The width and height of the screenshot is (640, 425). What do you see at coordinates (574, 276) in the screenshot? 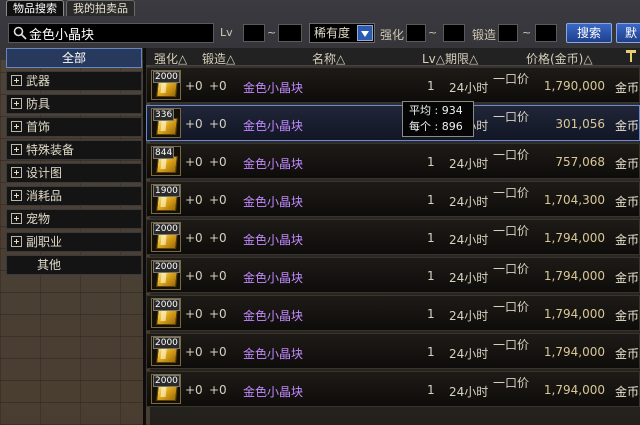
I see `item-price: 1,794,000` at bounding box center [574, 276].